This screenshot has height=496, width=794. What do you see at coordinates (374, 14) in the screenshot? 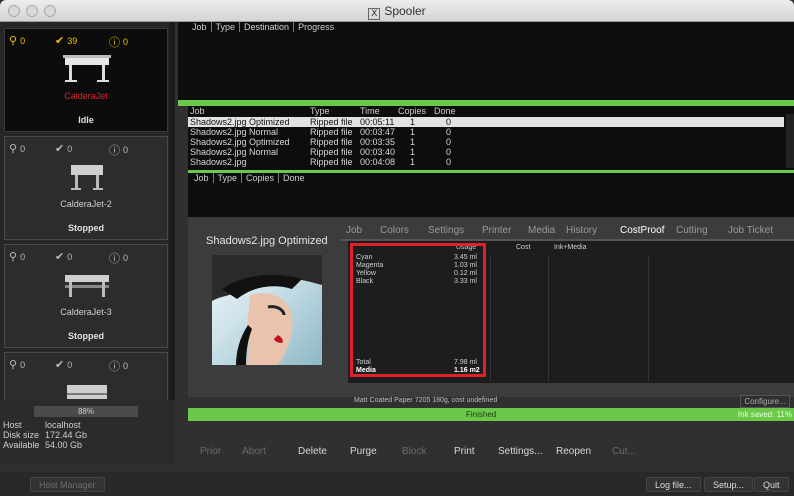
I see `x11-icon: X` at bounding box center [374, 14].